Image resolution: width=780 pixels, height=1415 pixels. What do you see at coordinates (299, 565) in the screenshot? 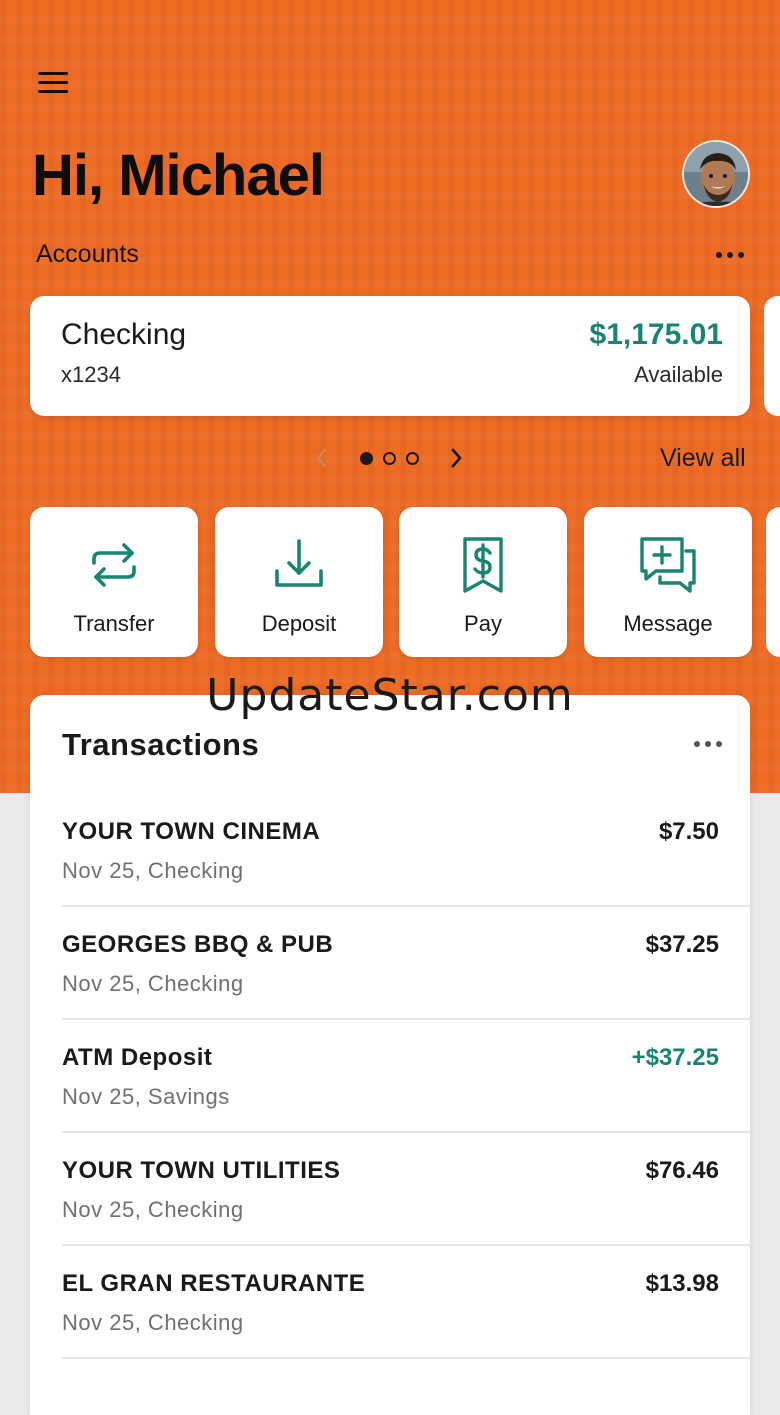
I see `deposit-download-icon` at bounding box center [299, 565].